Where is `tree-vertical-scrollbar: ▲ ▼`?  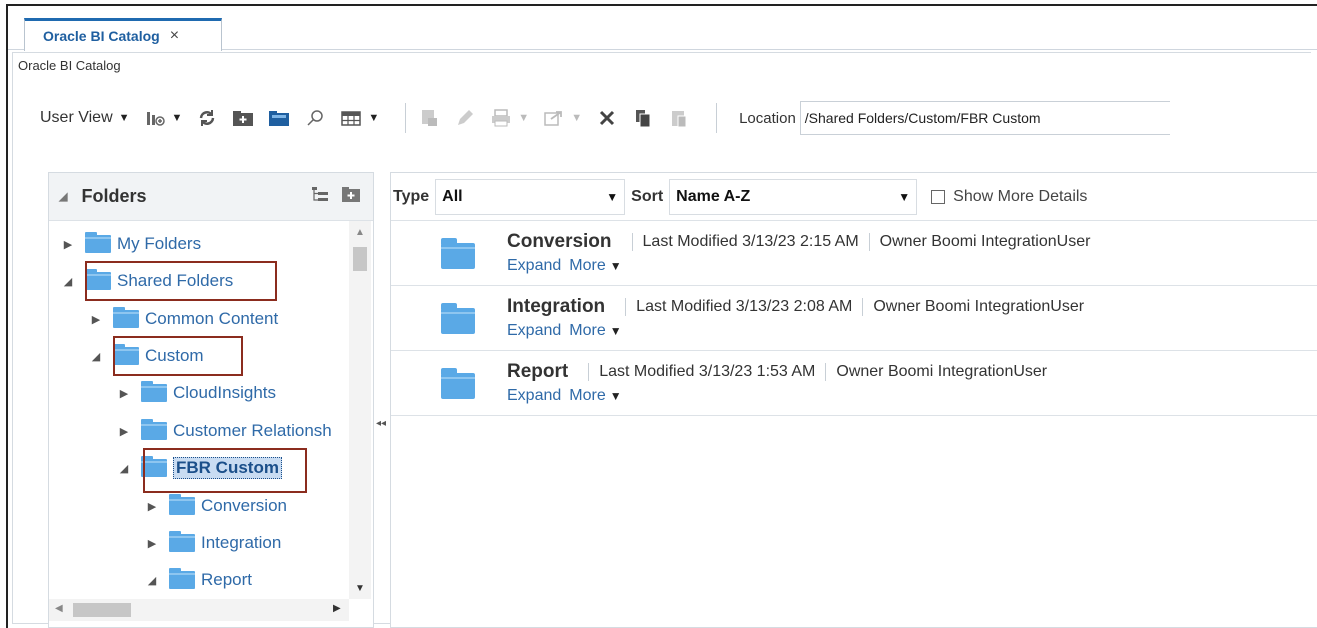
tree-vertical-scrollbar: ▲ ▼ is located at coordinates (360, 410).